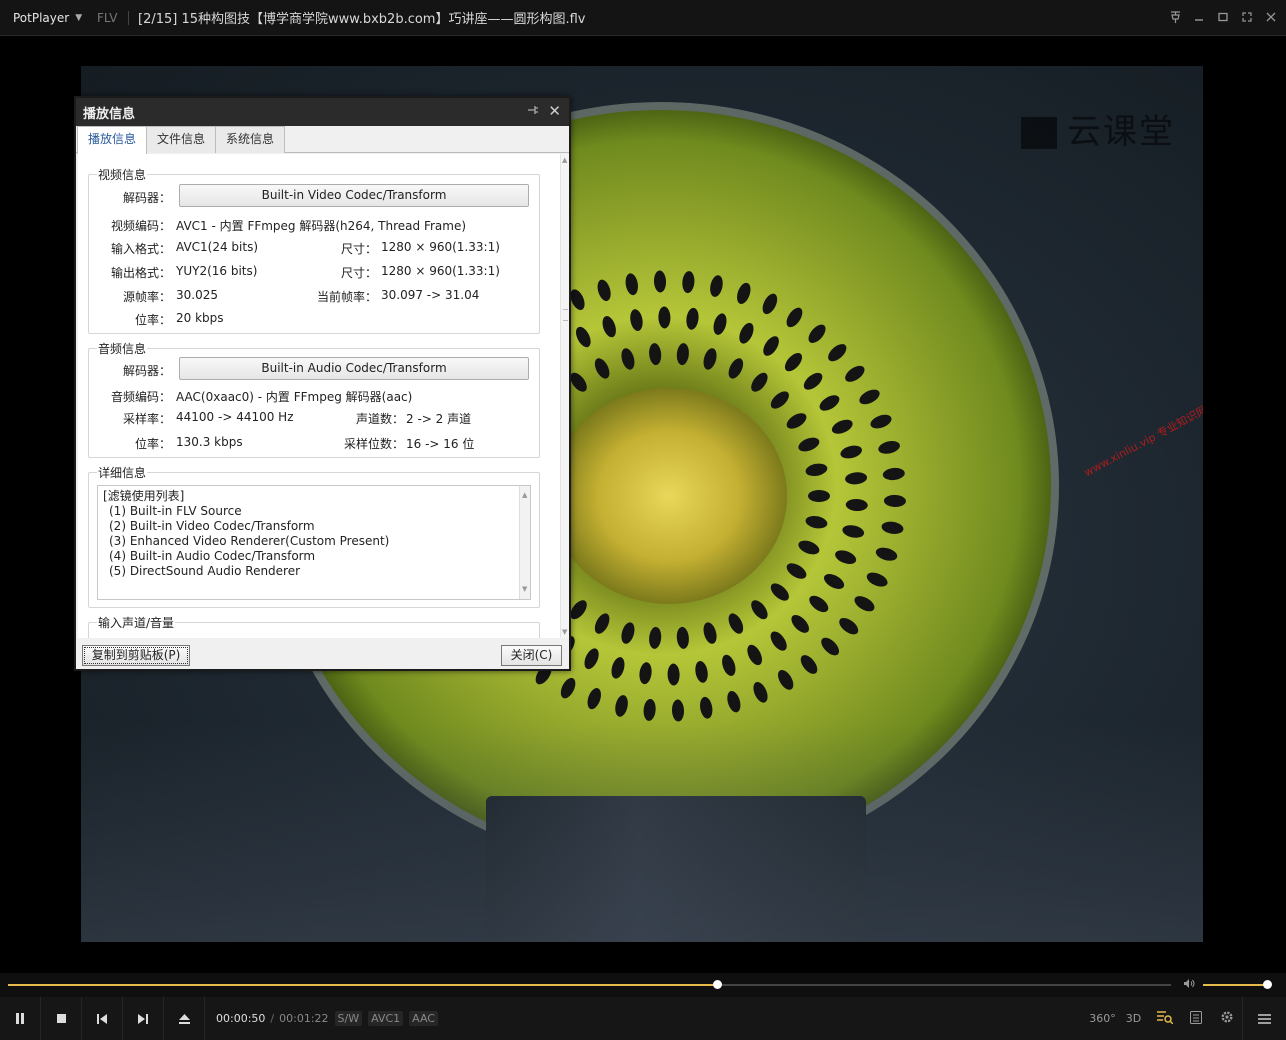 This screenshot has width=1286, height=1040. I want to click on filter-list-line: (1) Built-in FLV Source, so click(175, 511).